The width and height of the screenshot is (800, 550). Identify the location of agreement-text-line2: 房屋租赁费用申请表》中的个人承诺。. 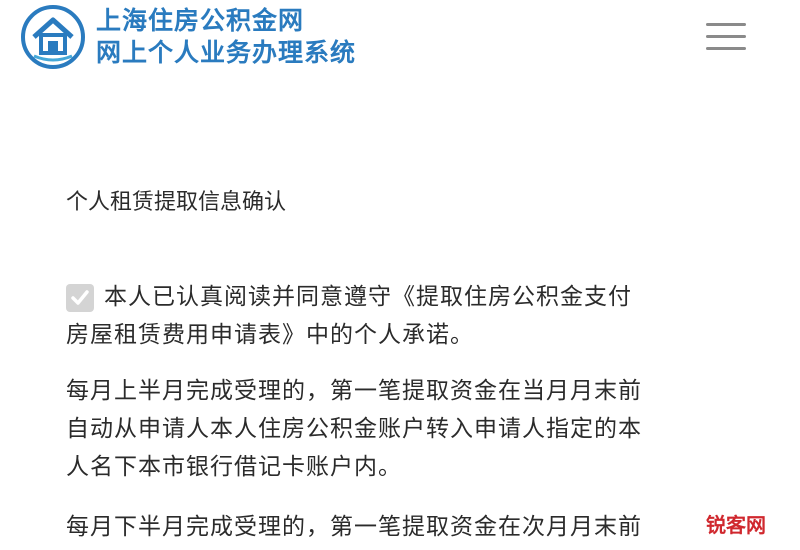
(270, 335).